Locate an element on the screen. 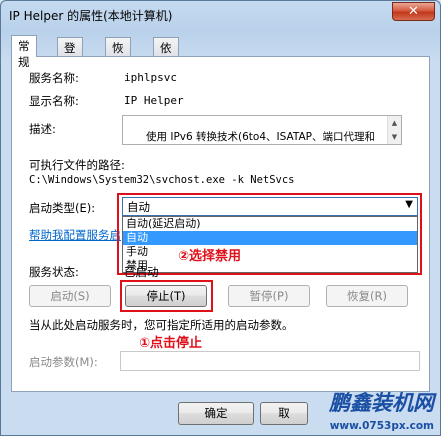 Image resolution: width=441 pixels, height=436 pixels. help-configure-link: 帮助我配置服务启 is located at coordinates (75, 235).